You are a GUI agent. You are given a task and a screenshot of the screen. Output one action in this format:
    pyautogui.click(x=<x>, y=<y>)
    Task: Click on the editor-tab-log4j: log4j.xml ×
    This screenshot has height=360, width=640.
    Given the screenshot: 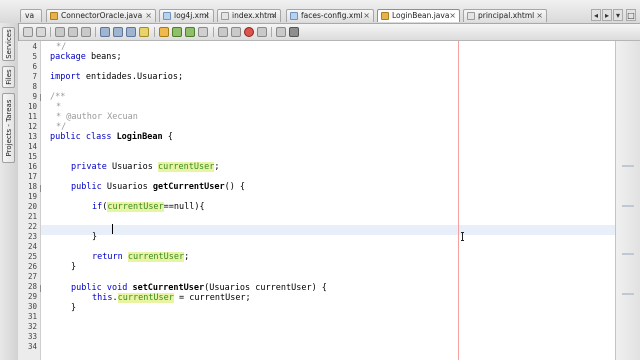 What is the action you would take?
    pyautogui.click(x=186, y=15)
    